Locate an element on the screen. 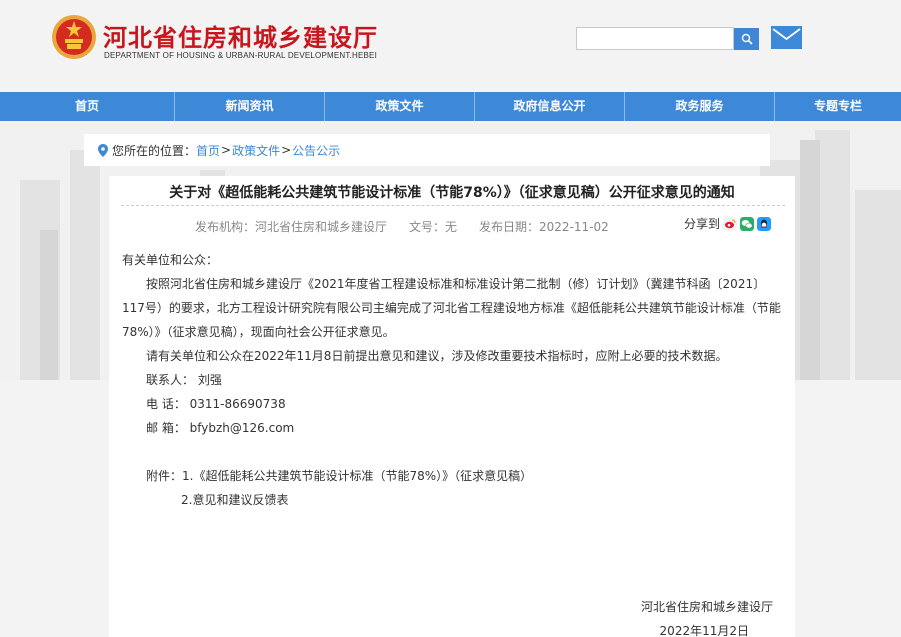  breadcrumb-notice: 公告公示 is located at coordinates (316, 150).